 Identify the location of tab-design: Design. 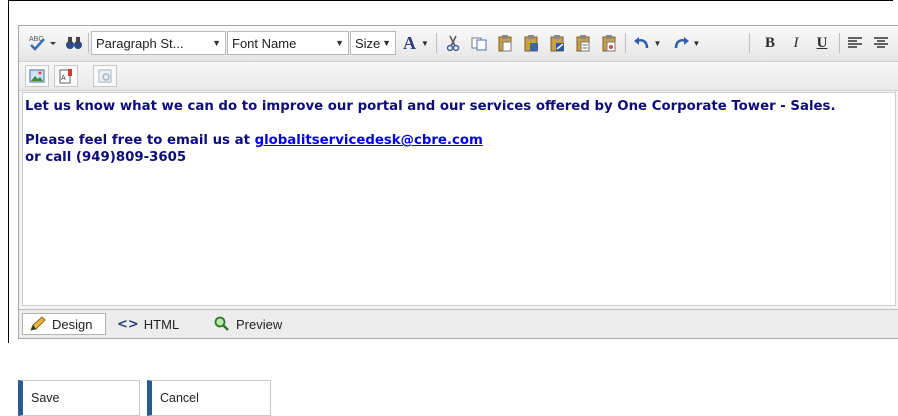
(64, 324).